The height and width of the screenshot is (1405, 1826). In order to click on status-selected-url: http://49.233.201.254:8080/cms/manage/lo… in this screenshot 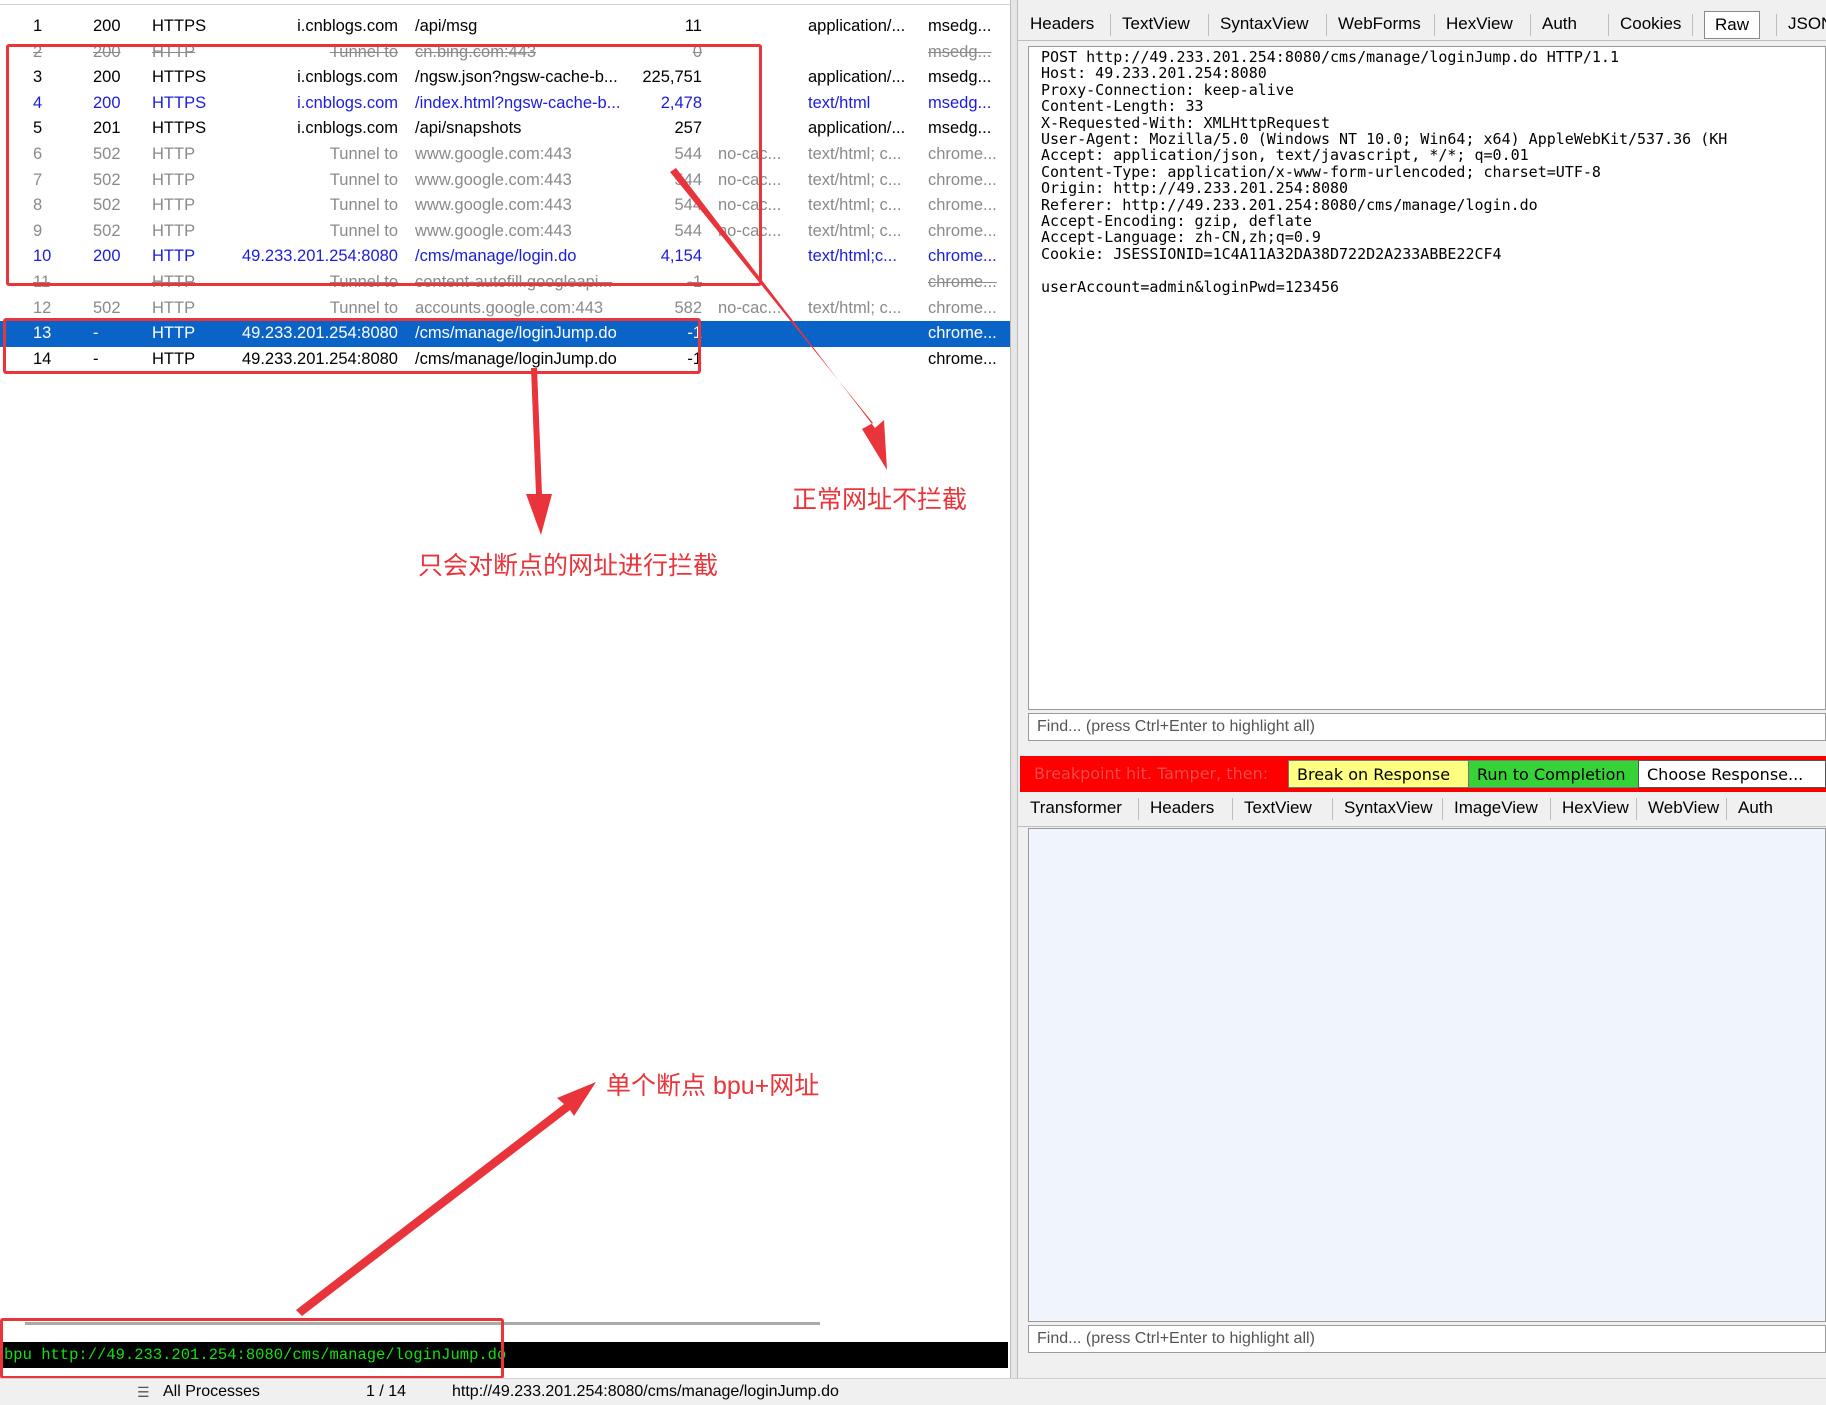, I will do `click(645, 1391)`.